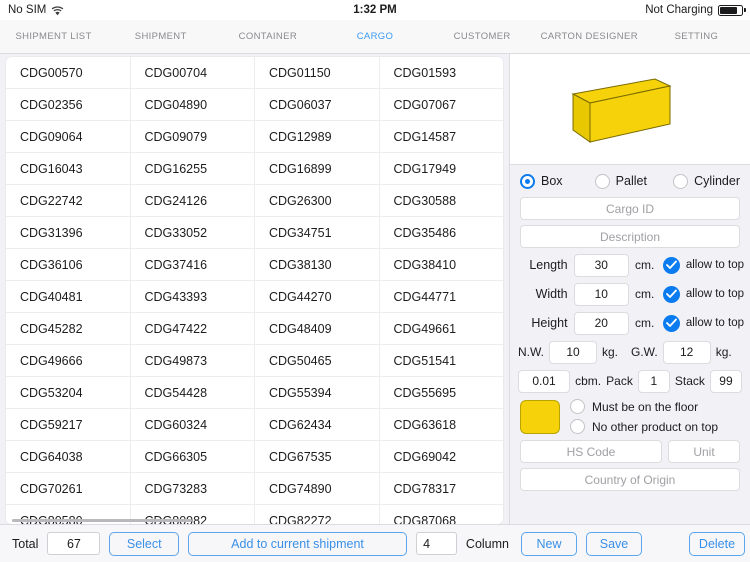 This screenshot has height=562, width=750. What do you see at coordinates (53, 36) in the screenshot?
I see `tab-shipment-list: SHIPMENT LIST` at bounding box center [53, 36].